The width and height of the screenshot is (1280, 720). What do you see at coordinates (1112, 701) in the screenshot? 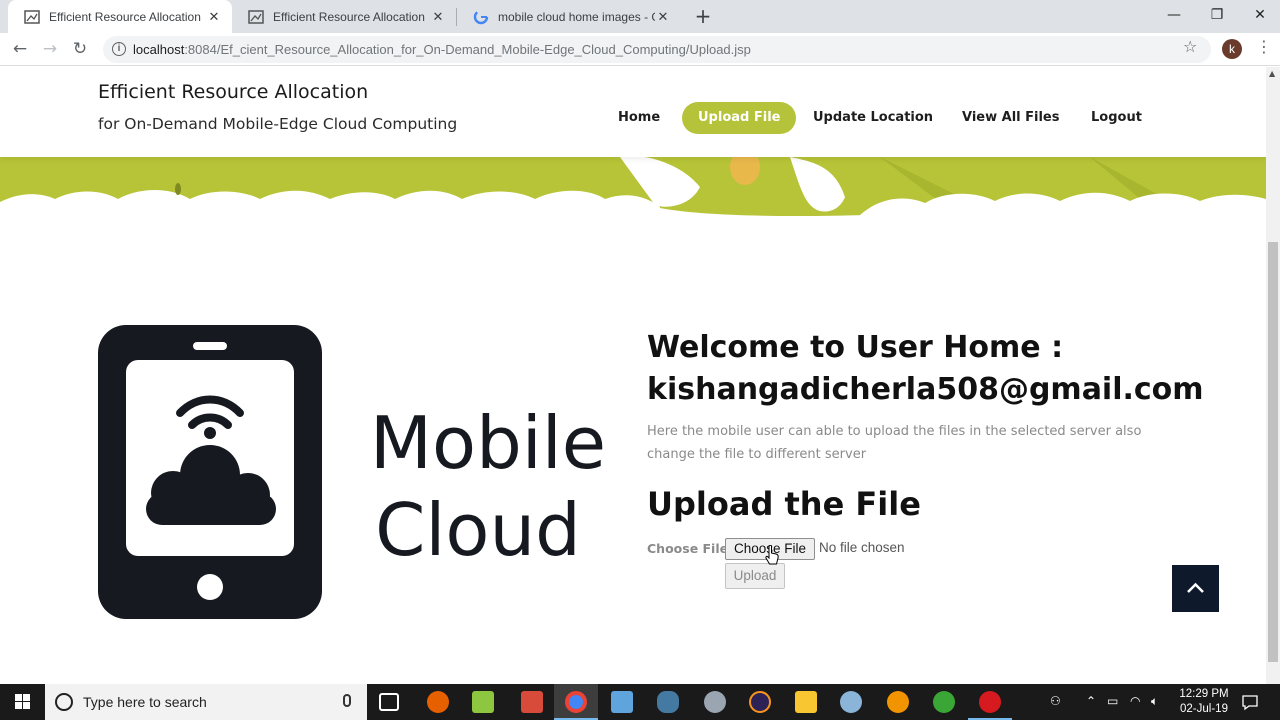
I see `battery-icon: ▭` at bounding box center [1112, 701].